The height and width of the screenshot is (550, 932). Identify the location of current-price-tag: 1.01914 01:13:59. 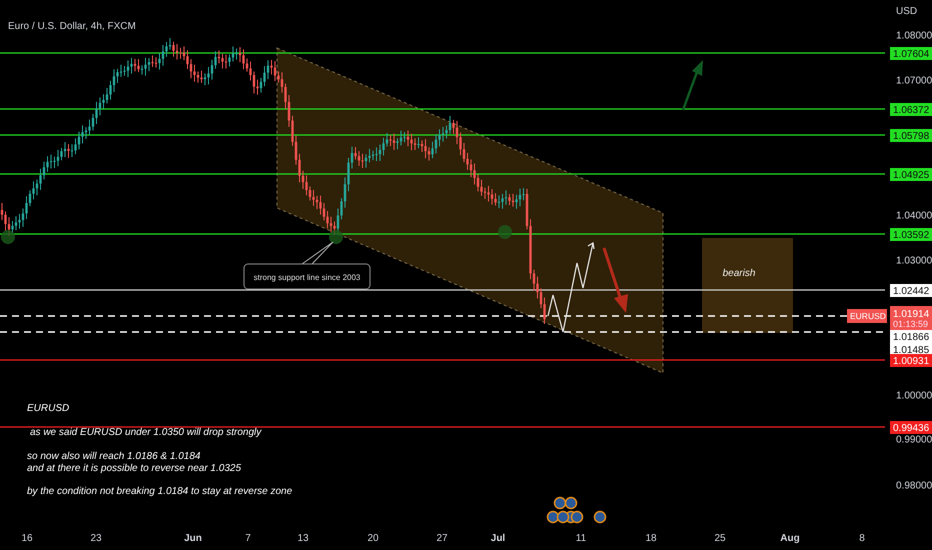
(911, 318).